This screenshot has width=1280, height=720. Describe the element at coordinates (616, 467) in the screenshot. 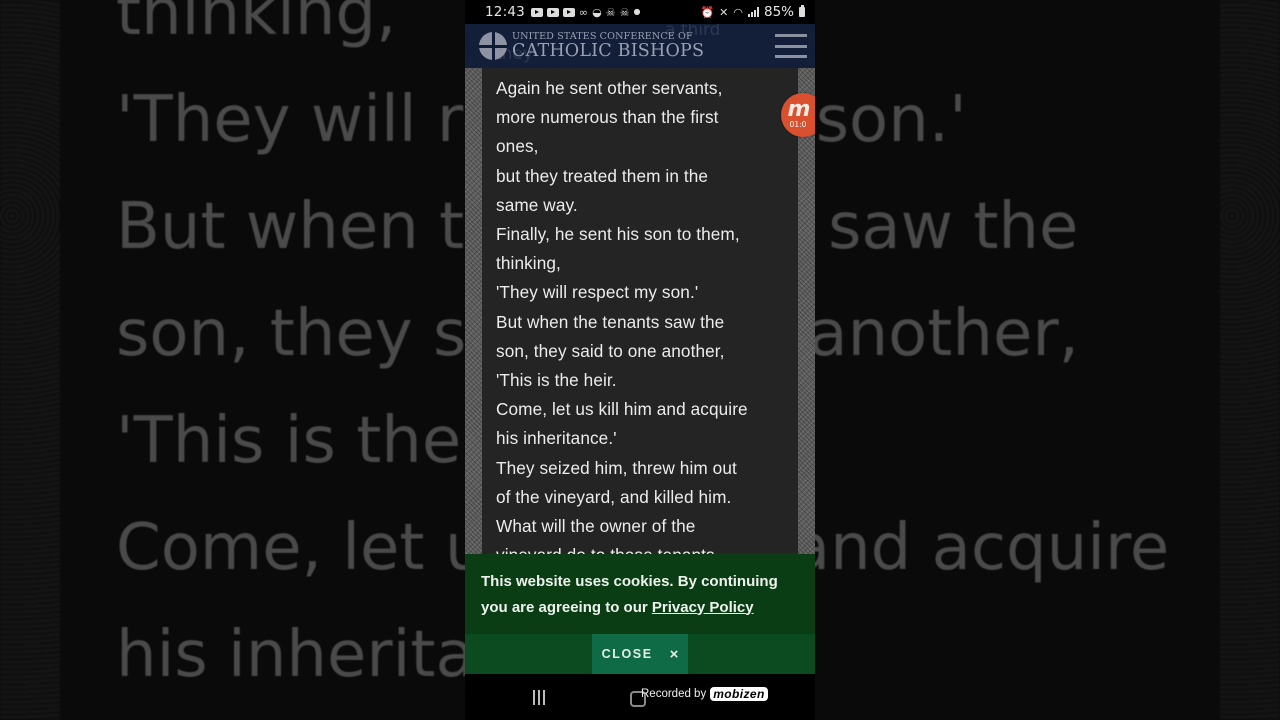

I see `scripture-line: They seized him, threw him out` at that location.